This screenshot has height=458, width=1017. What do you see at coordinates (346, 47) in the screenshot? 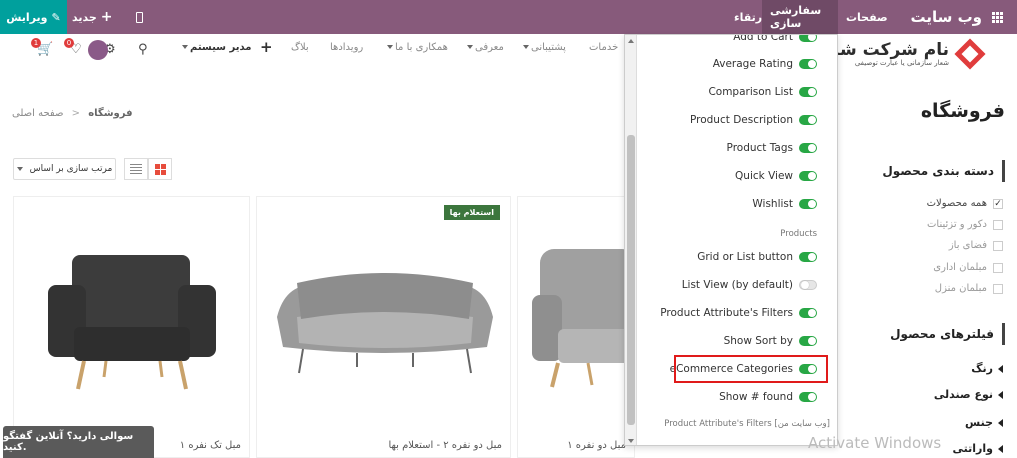
I see `menu-events: رویدادها` at bounding box center [346, 47].